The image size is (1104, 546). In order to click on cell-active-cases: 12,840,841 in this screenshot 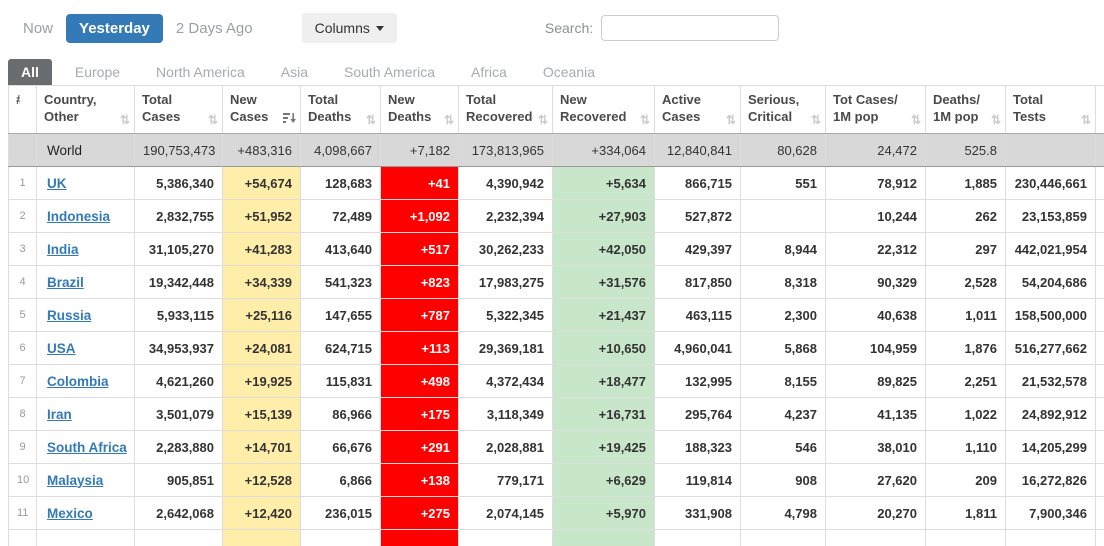, I will do `click(697, 150)`.